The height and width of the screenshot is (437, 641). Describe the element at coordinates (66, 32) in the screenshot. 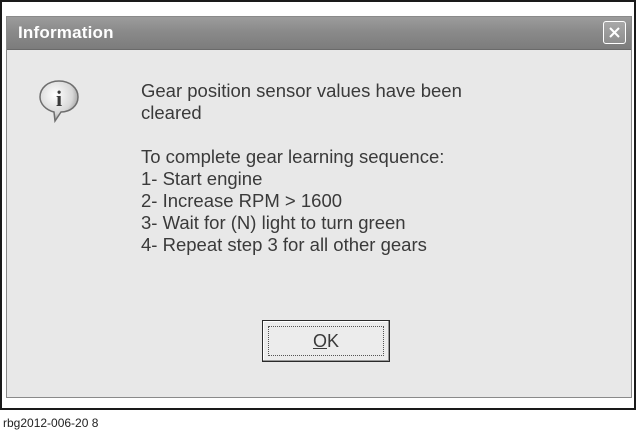

I see `dialog-title: Information` at that location.